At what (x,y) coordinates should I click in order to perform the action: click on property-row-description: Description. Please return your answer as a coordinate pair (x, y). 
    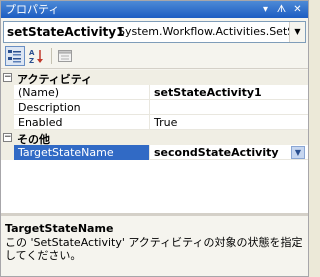
    Looking at the image, I should click on (154, 107).